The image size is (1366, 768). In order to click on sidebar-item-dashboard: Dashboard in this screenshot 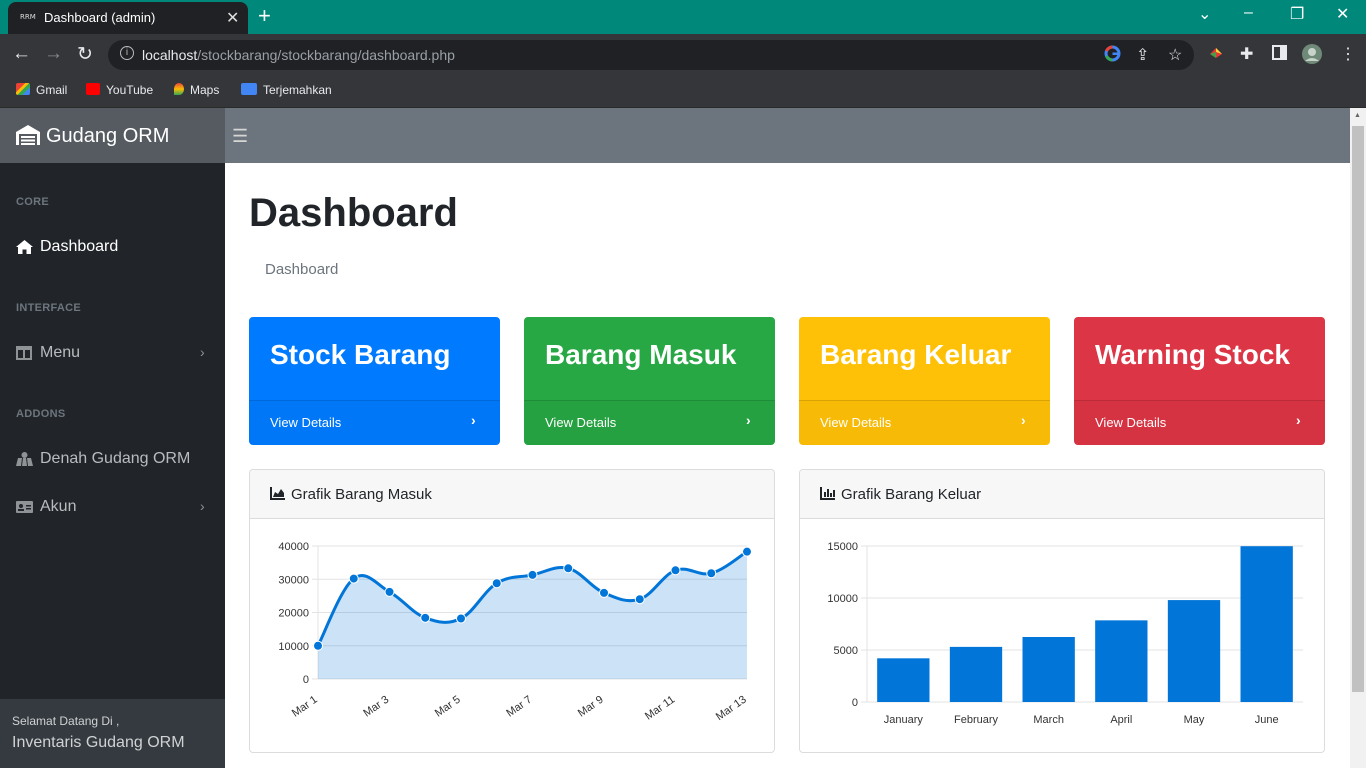, I will do `click(116, 250)`.